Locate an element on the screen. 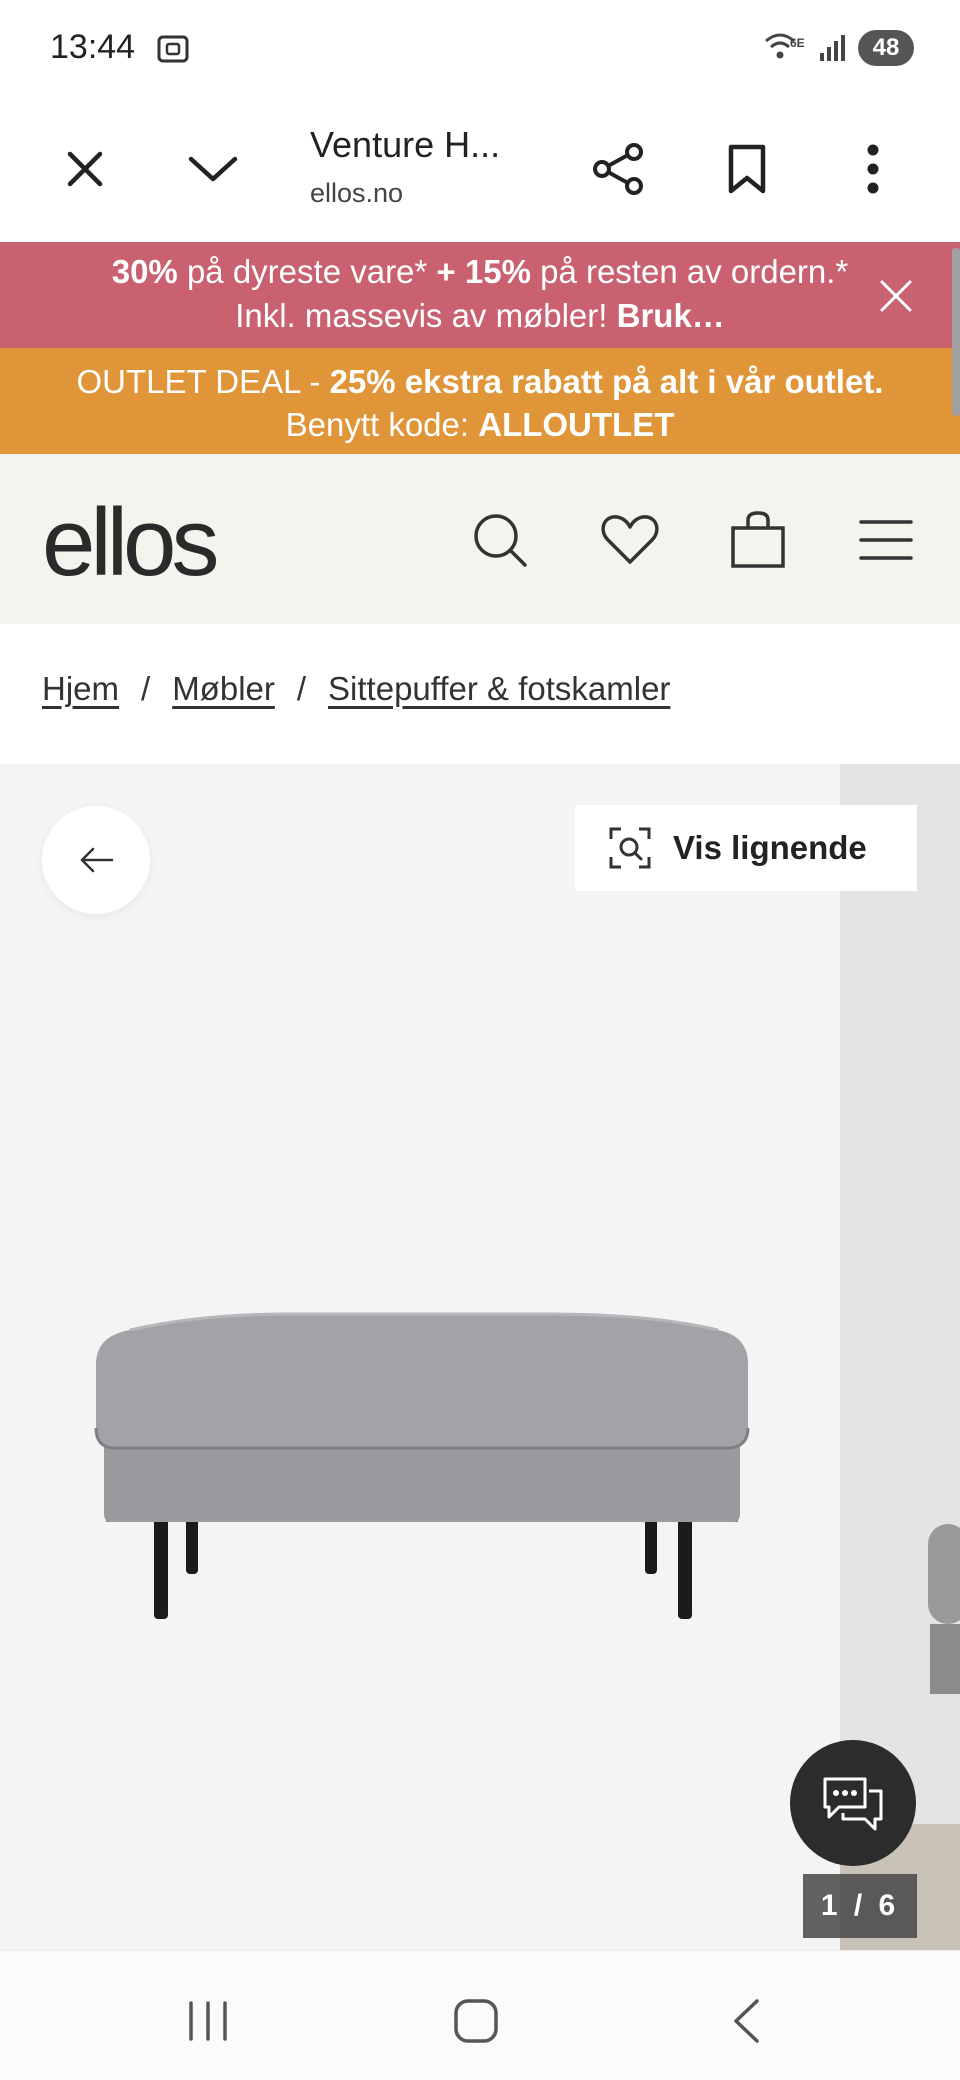 Image resolution: width=960 pixels, height=2080 pixels. share-icon is located at coordinates (618, 169).